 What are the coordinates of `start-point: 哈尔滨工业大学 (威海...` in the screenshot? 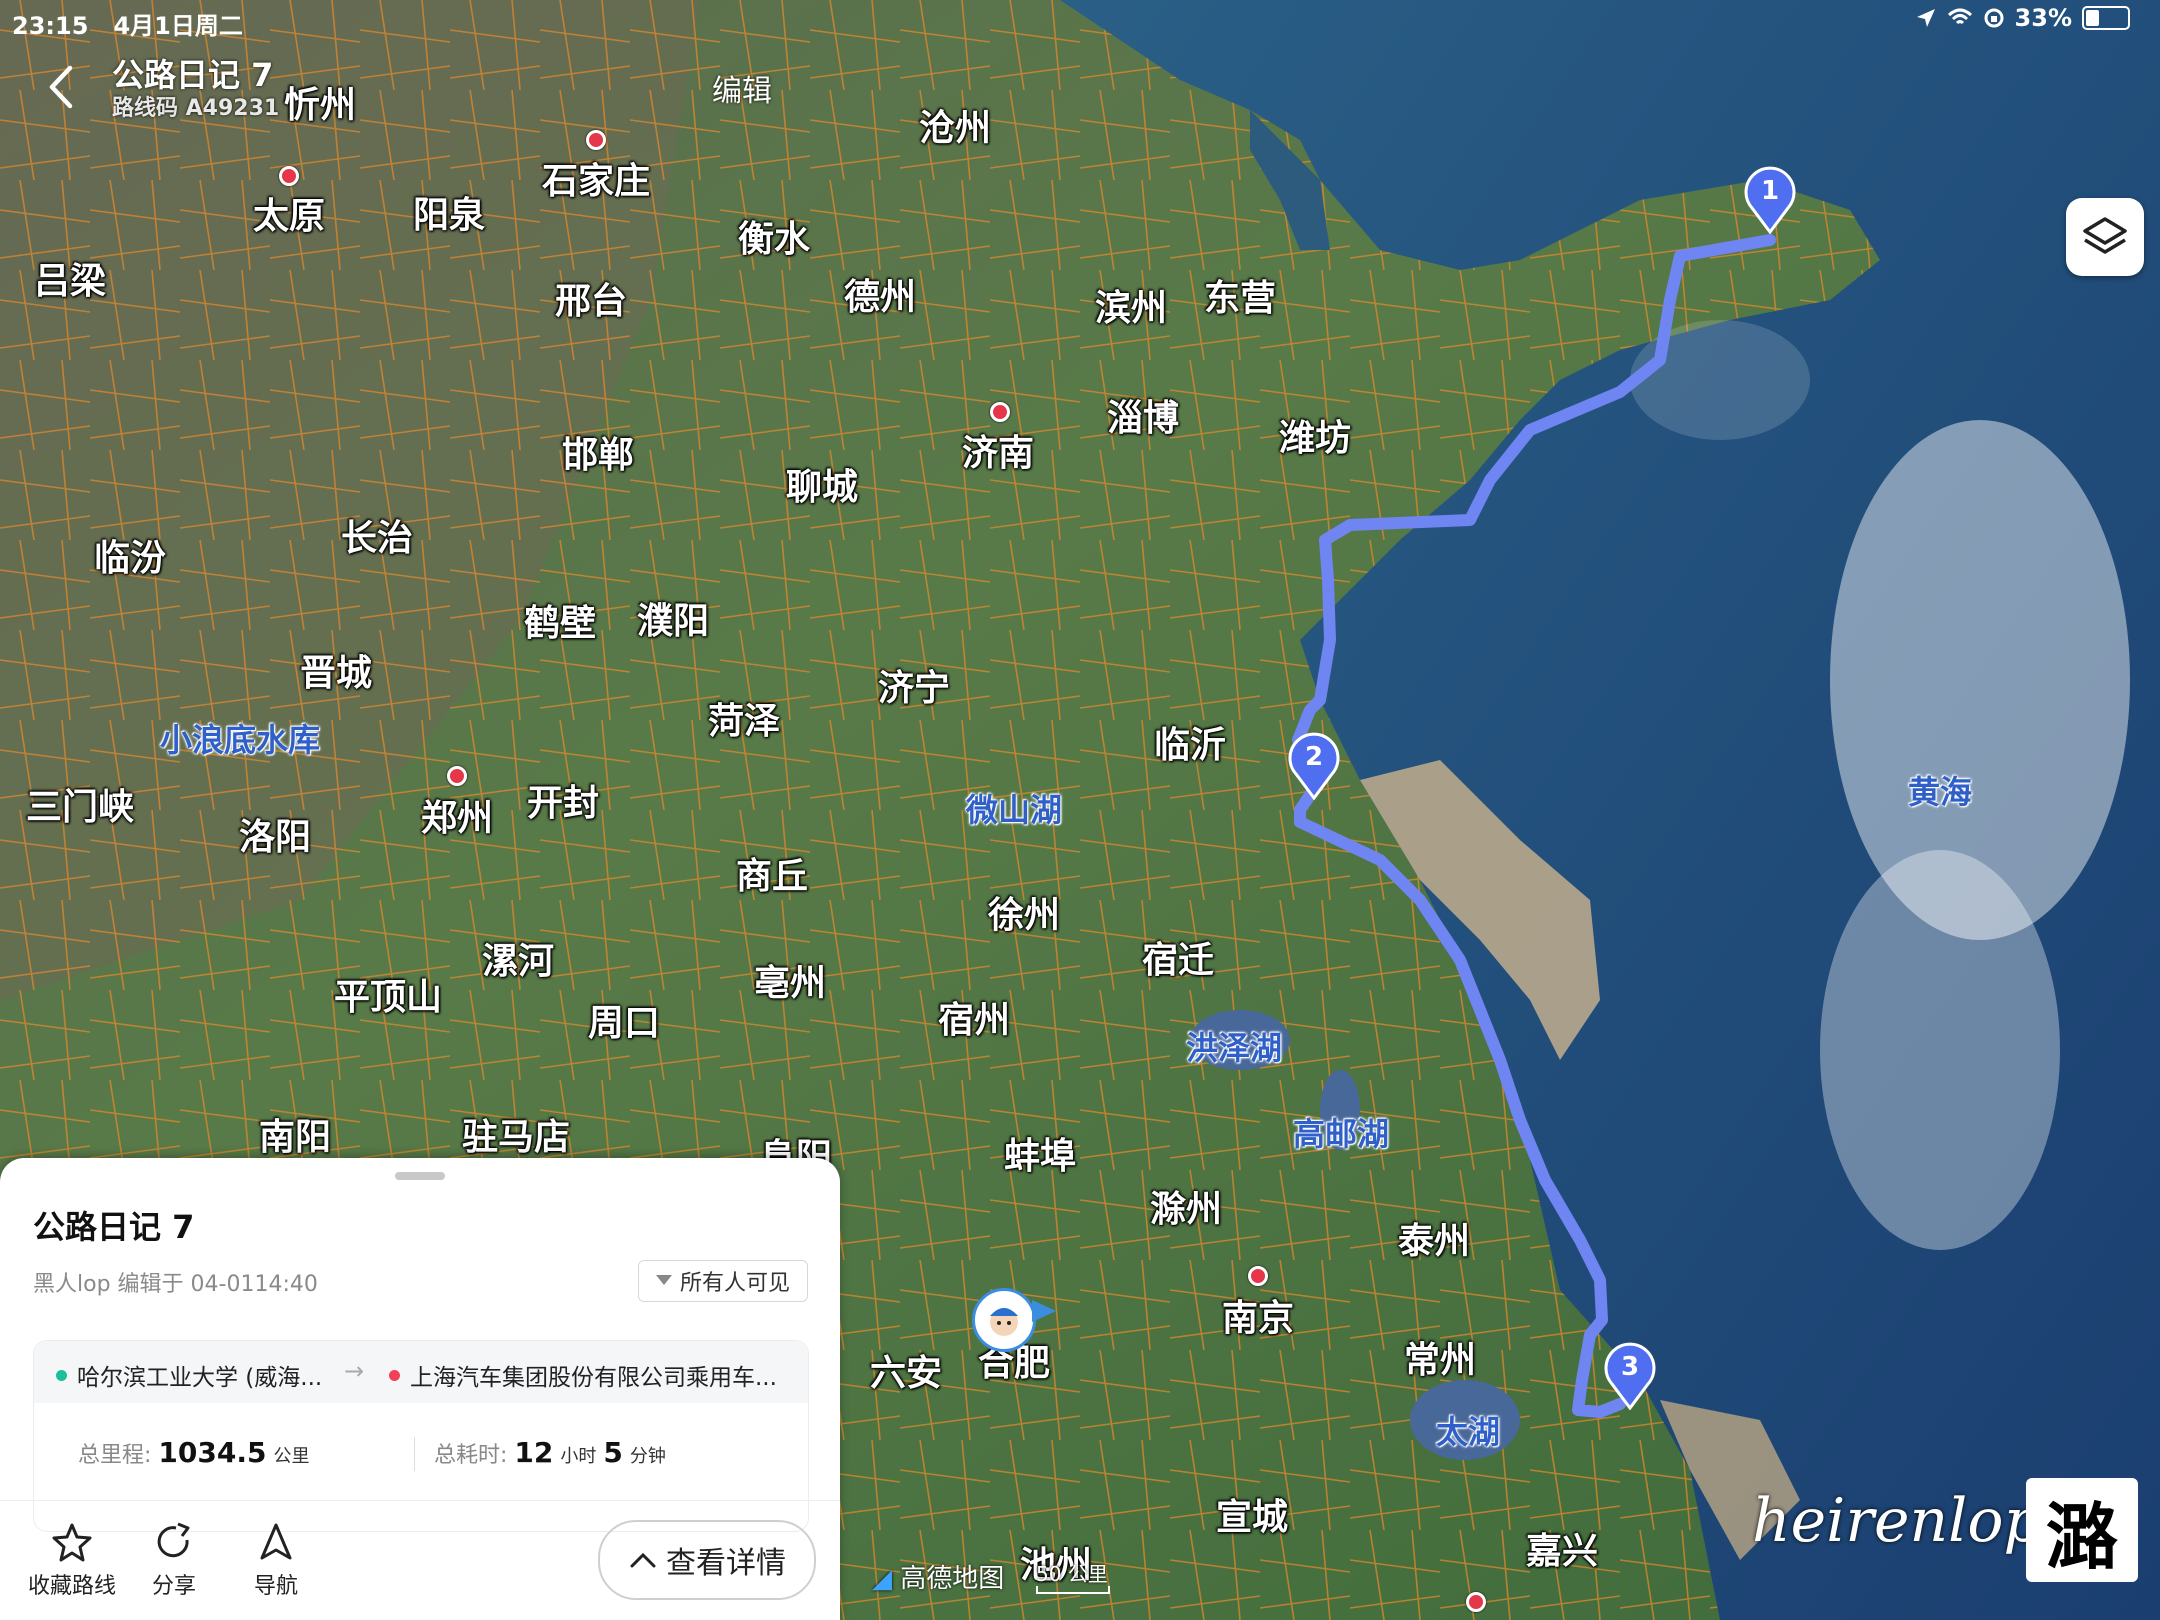 It's located at (189, 1375).